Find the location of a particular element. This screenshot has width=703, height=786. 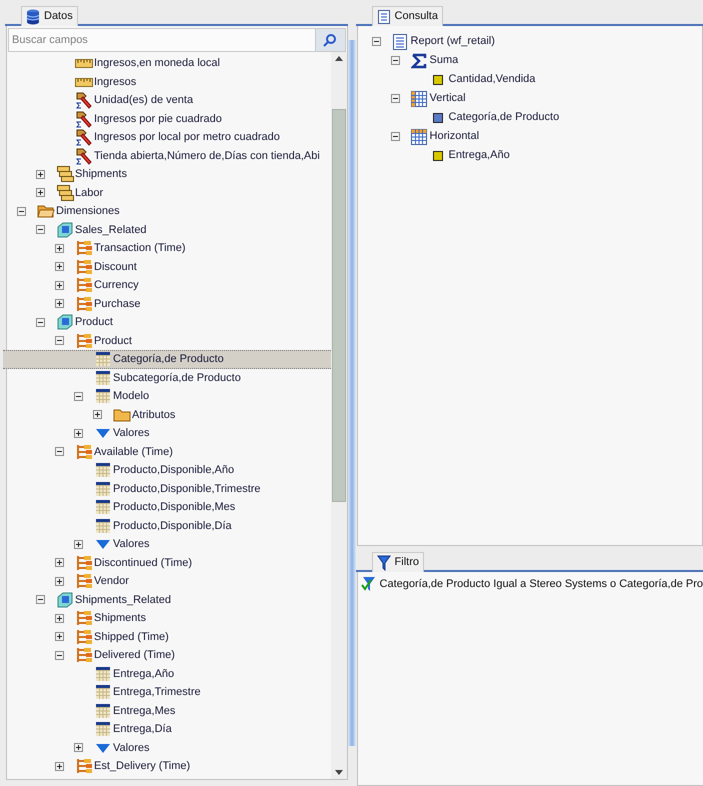

tree-item: Dimensiones is located at coordinates (167, 211).